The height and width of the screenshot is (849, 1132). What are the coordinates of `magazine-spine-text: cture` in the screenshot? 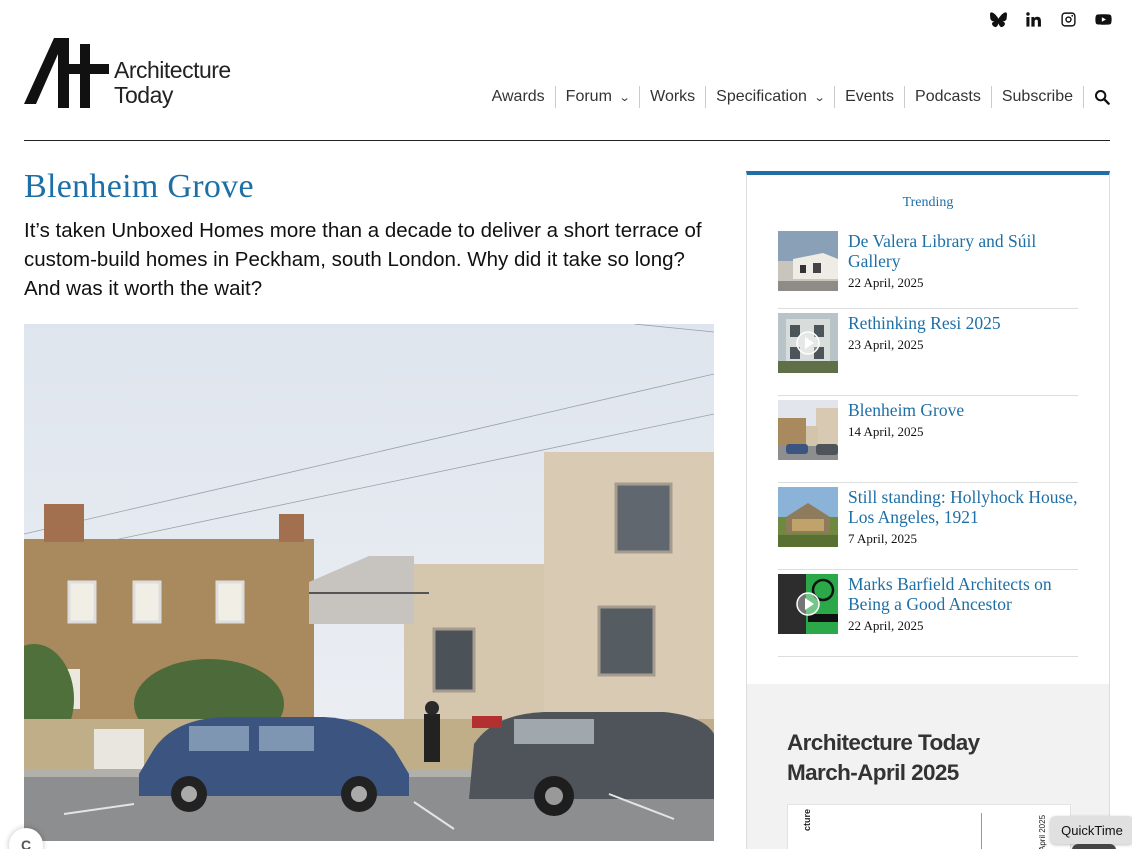 It's located at (807, 819).